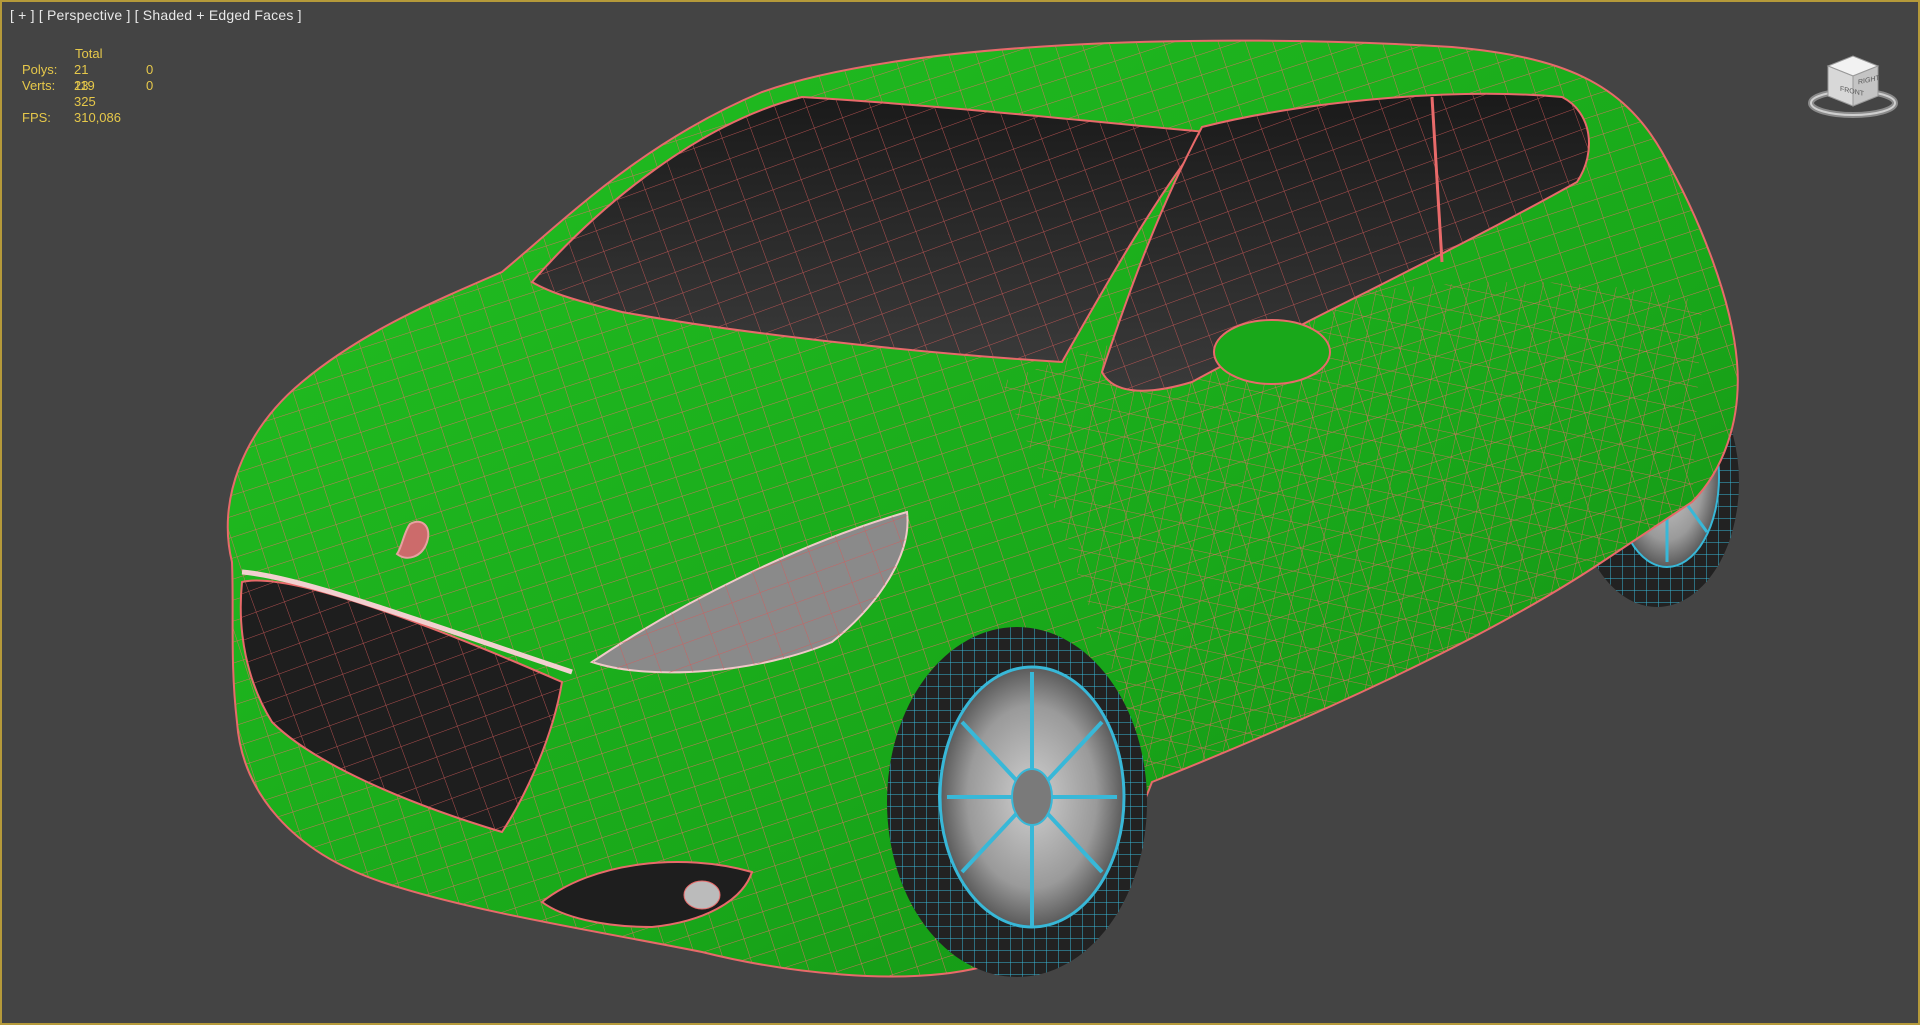  I want to click on viewcube-icon: FRONT RIGHT, so click(1853, 83).